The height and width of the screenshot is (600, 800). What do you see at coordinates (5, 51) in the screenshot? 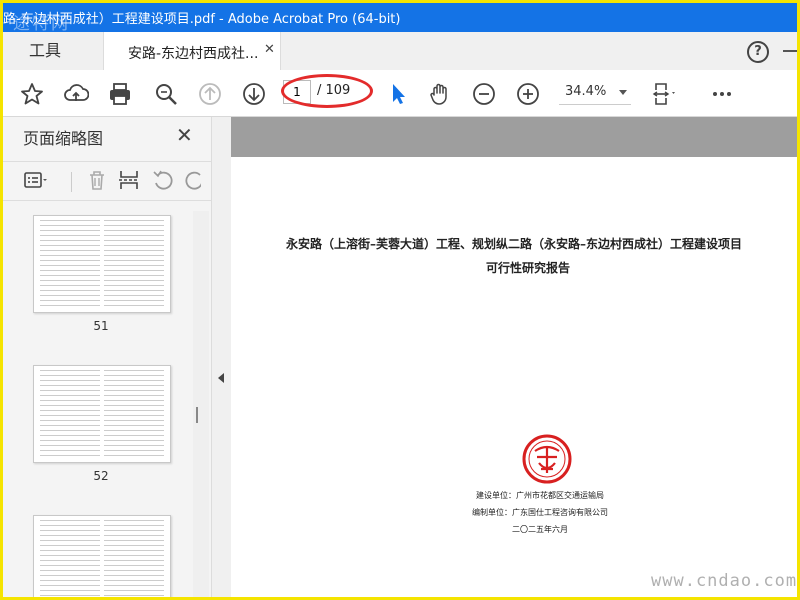
I see `tab-home` at bounding box center [5, 51].